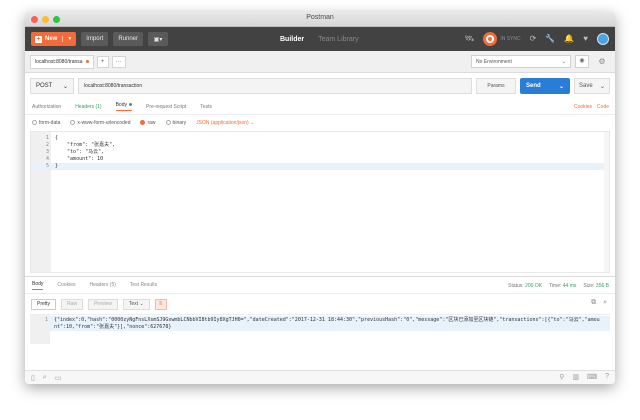  Describe the element at coordinates (79, 159) in the screenshot. I see `code-text: "amount": 10` at that location.